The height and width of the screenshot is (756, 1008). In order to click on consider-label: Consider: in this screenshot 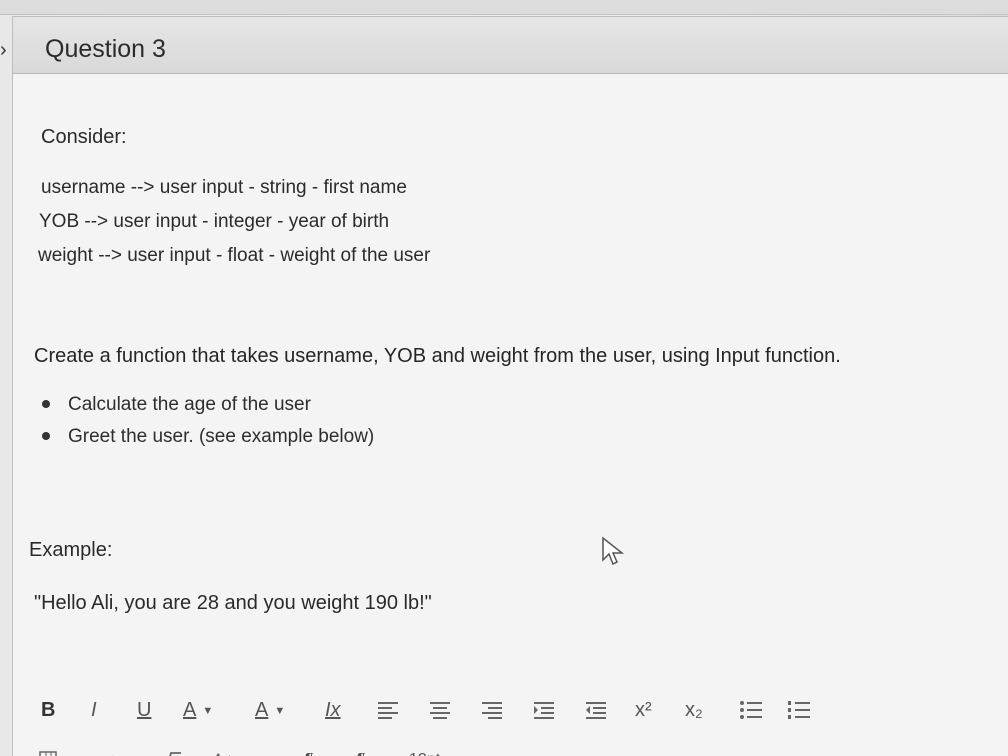, I will do `click(84, 137)`.